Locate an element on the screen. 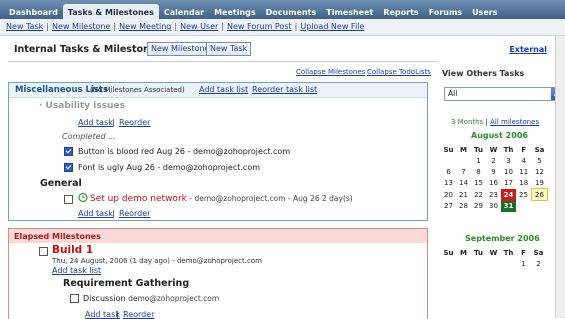 This screenshot has width=565, height=319. calendar-day: 20 is located at coordinates (448, 195).